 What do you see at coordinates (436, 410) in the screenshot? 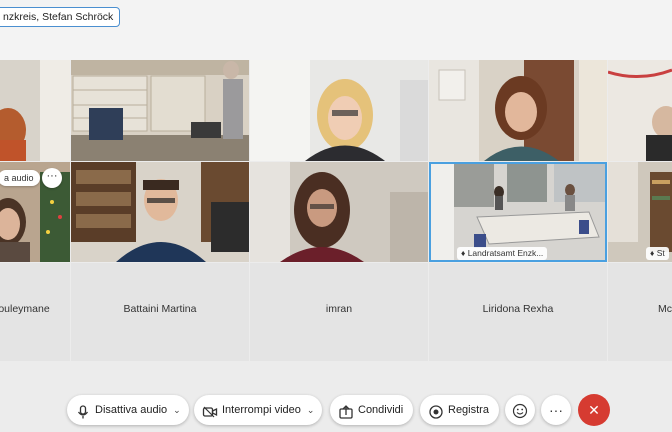
I see `record-icon` at bounding box center [436, 410].